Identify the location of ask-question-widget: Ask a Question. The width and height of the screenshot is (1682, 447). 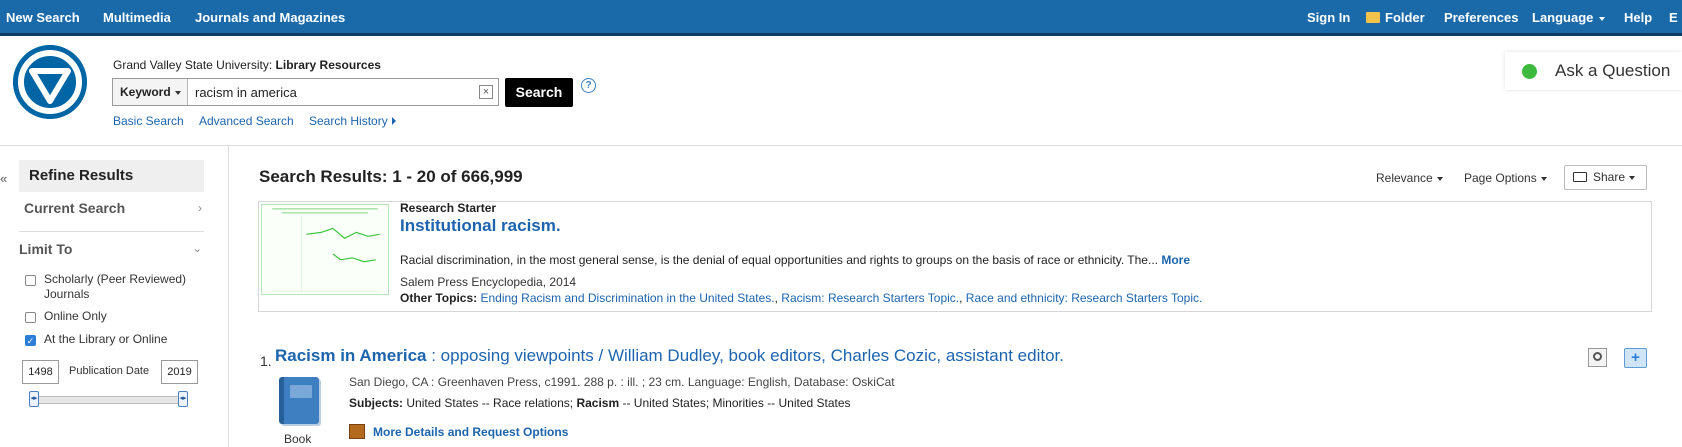
(1593, 71).